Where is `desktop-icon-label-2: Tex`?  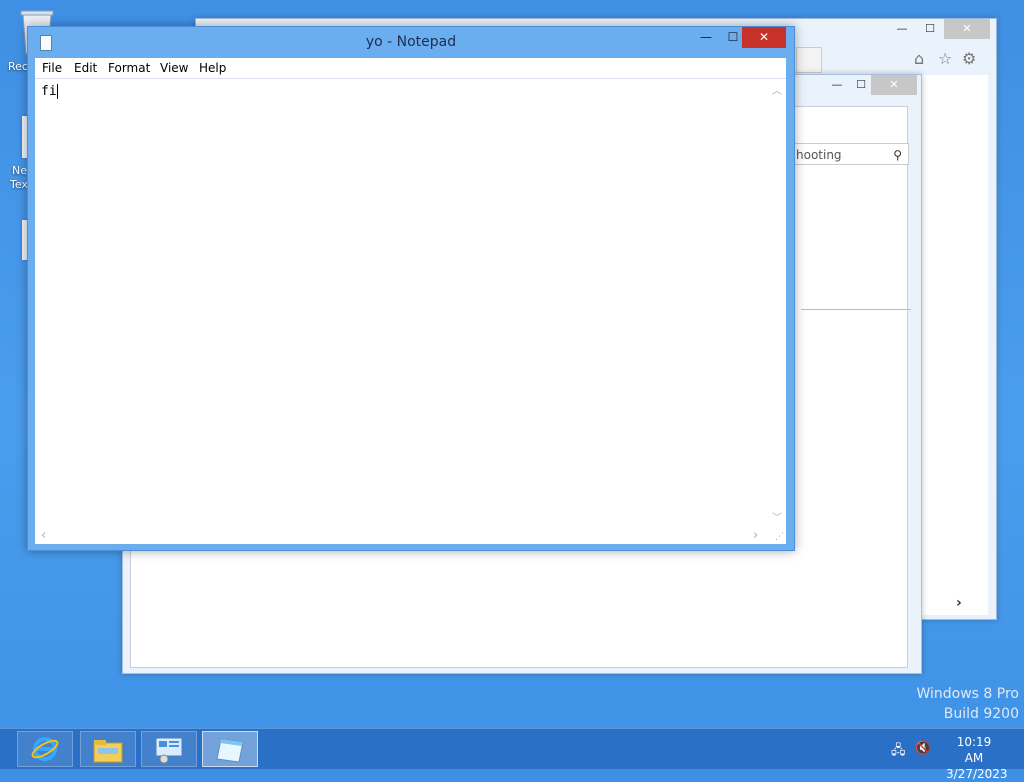 desktop-icon-label-2: Tex is located at coordinates (19, 184).